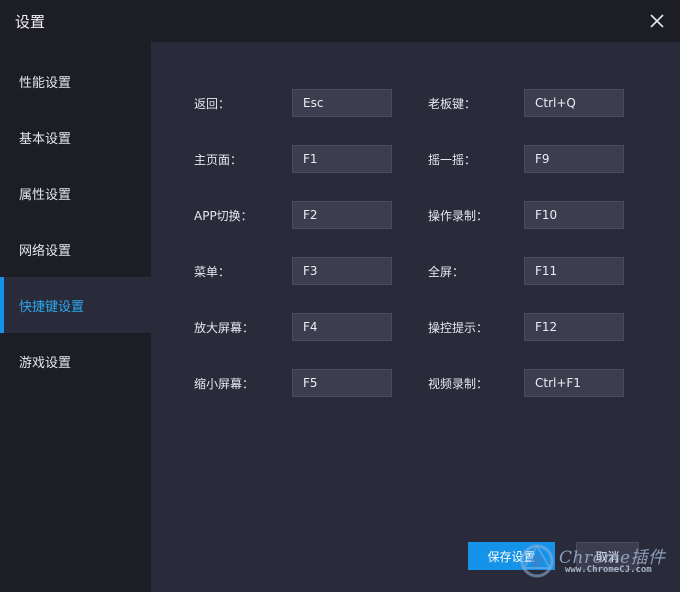  What do you see at coordinates (458, 384) in the screenshot?
I see `shortcut-label-video-record: 视频录制：` at bounding box center [458, 384].